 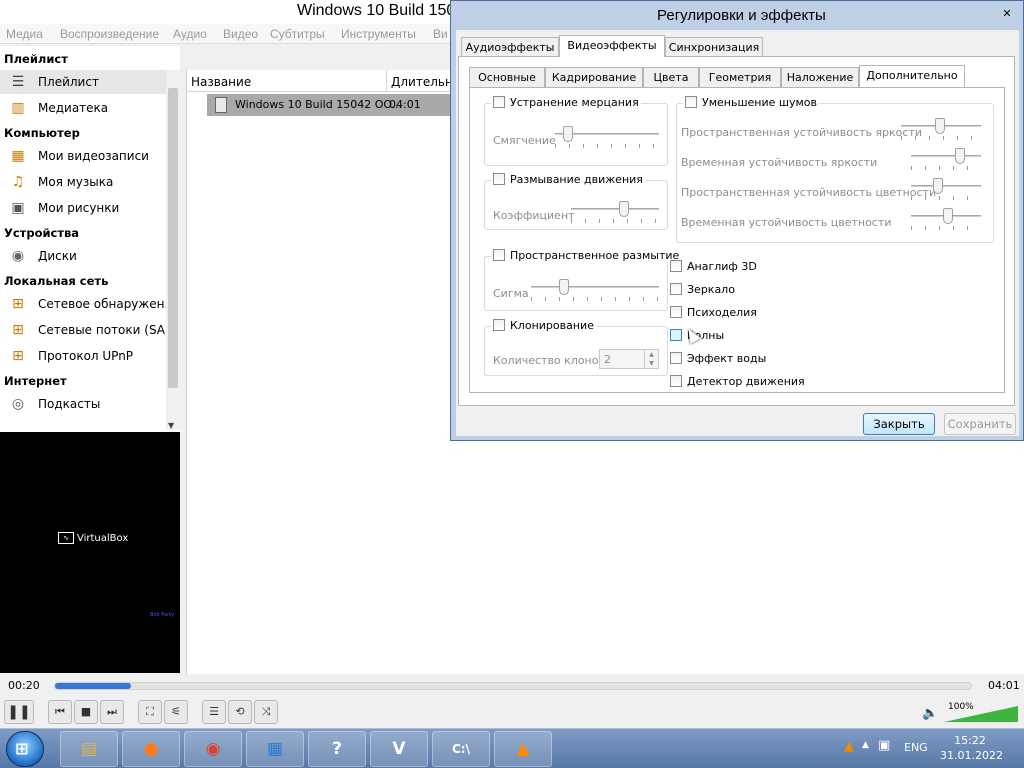 What do you see at coordinates (73, 108) in the screenshot?
I see `sidebar-item-label: Медиатека` at bounding box center [73, 108].